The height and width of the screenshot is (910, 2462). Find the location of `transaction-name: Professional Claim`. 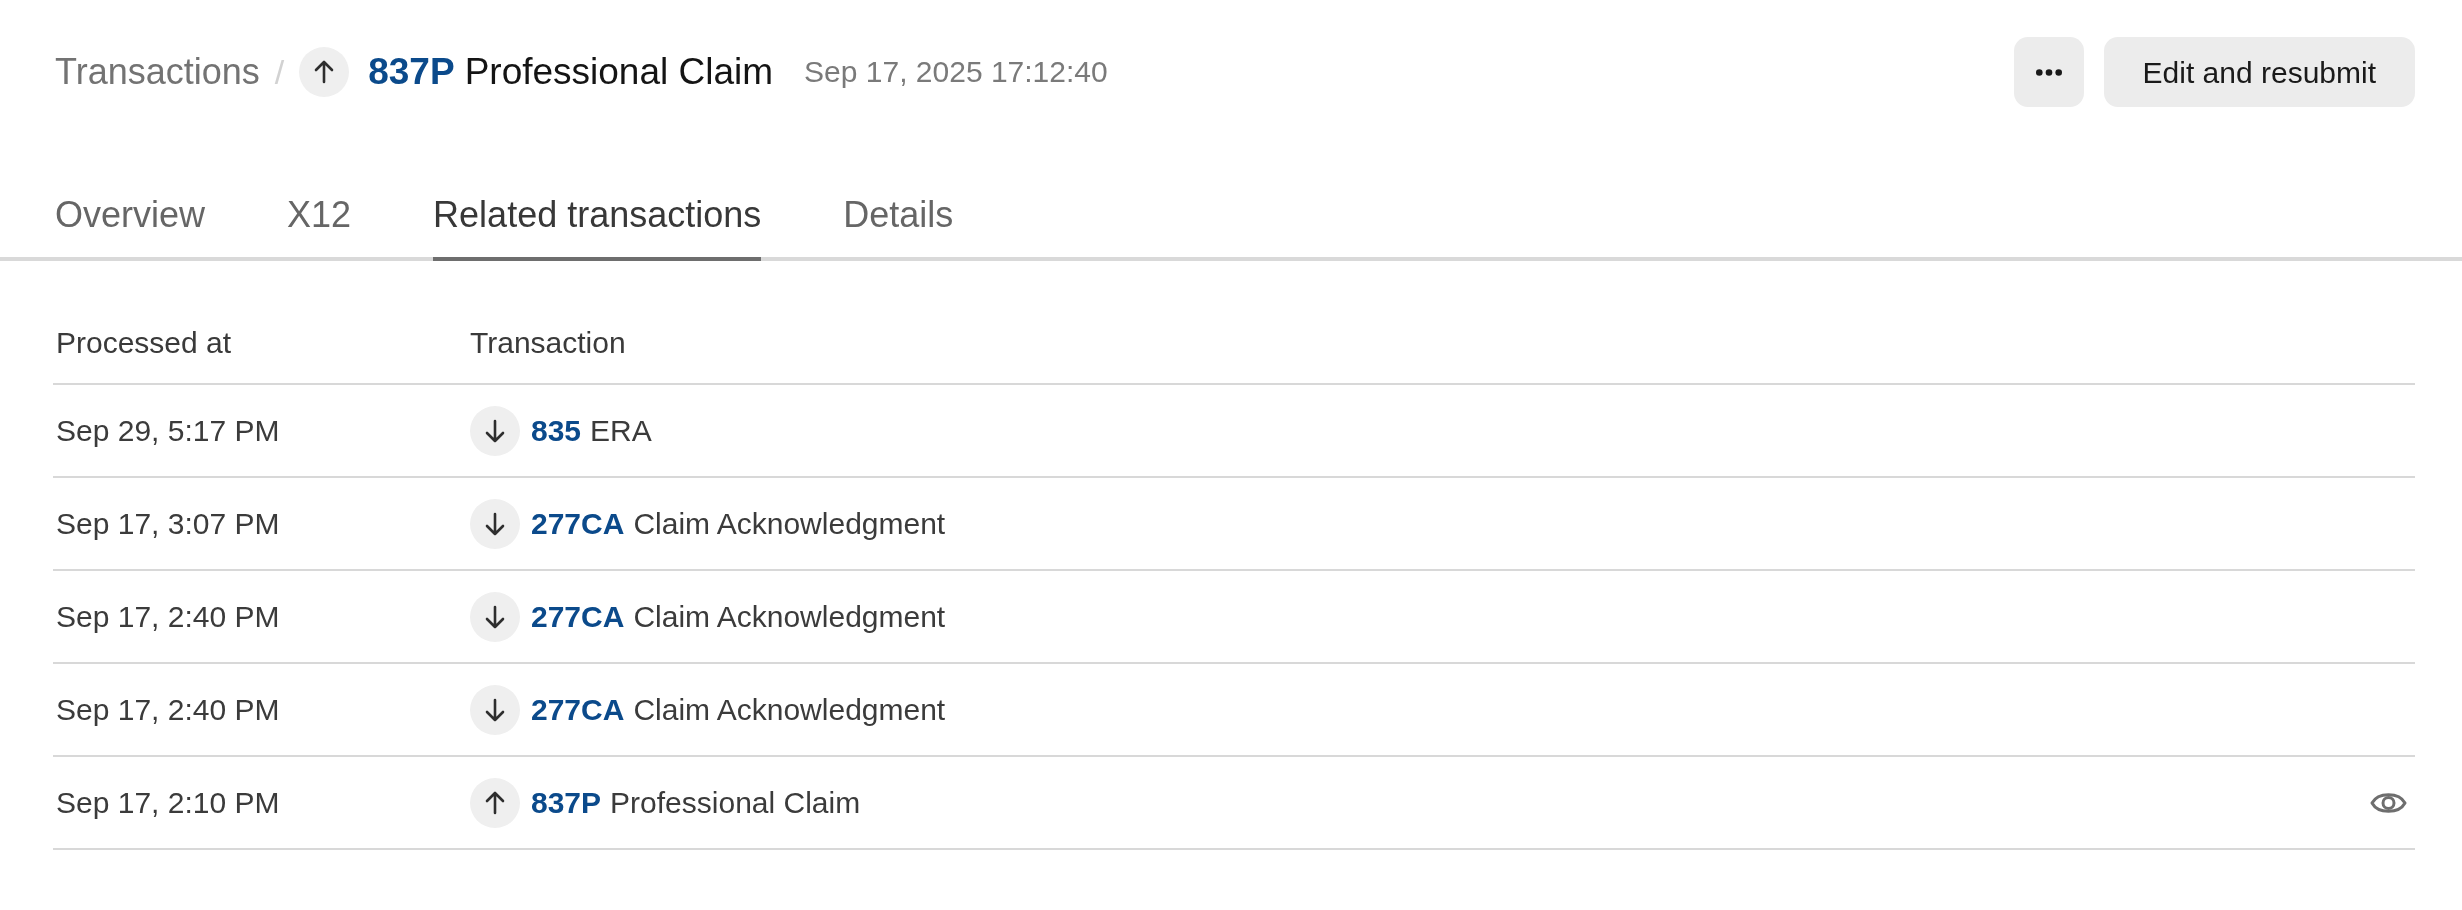

transaction-name: Professional Claim is located at coordinates (735, 802).